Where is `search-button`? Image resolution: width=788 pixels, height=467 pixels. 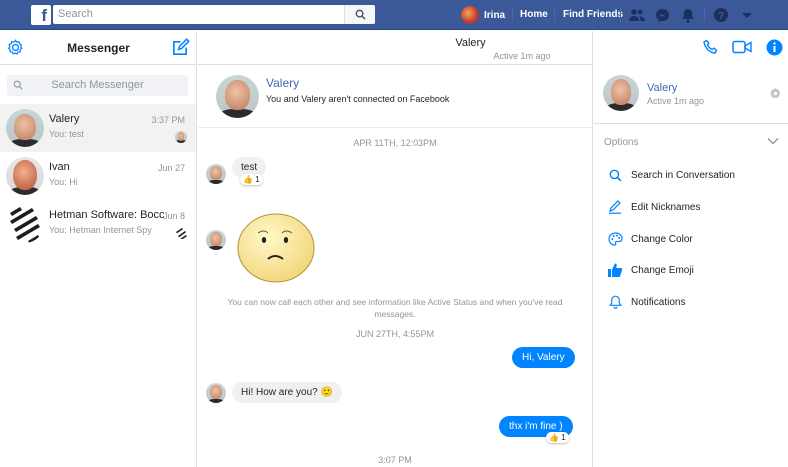
search-button is located at coordinates (359, 14).